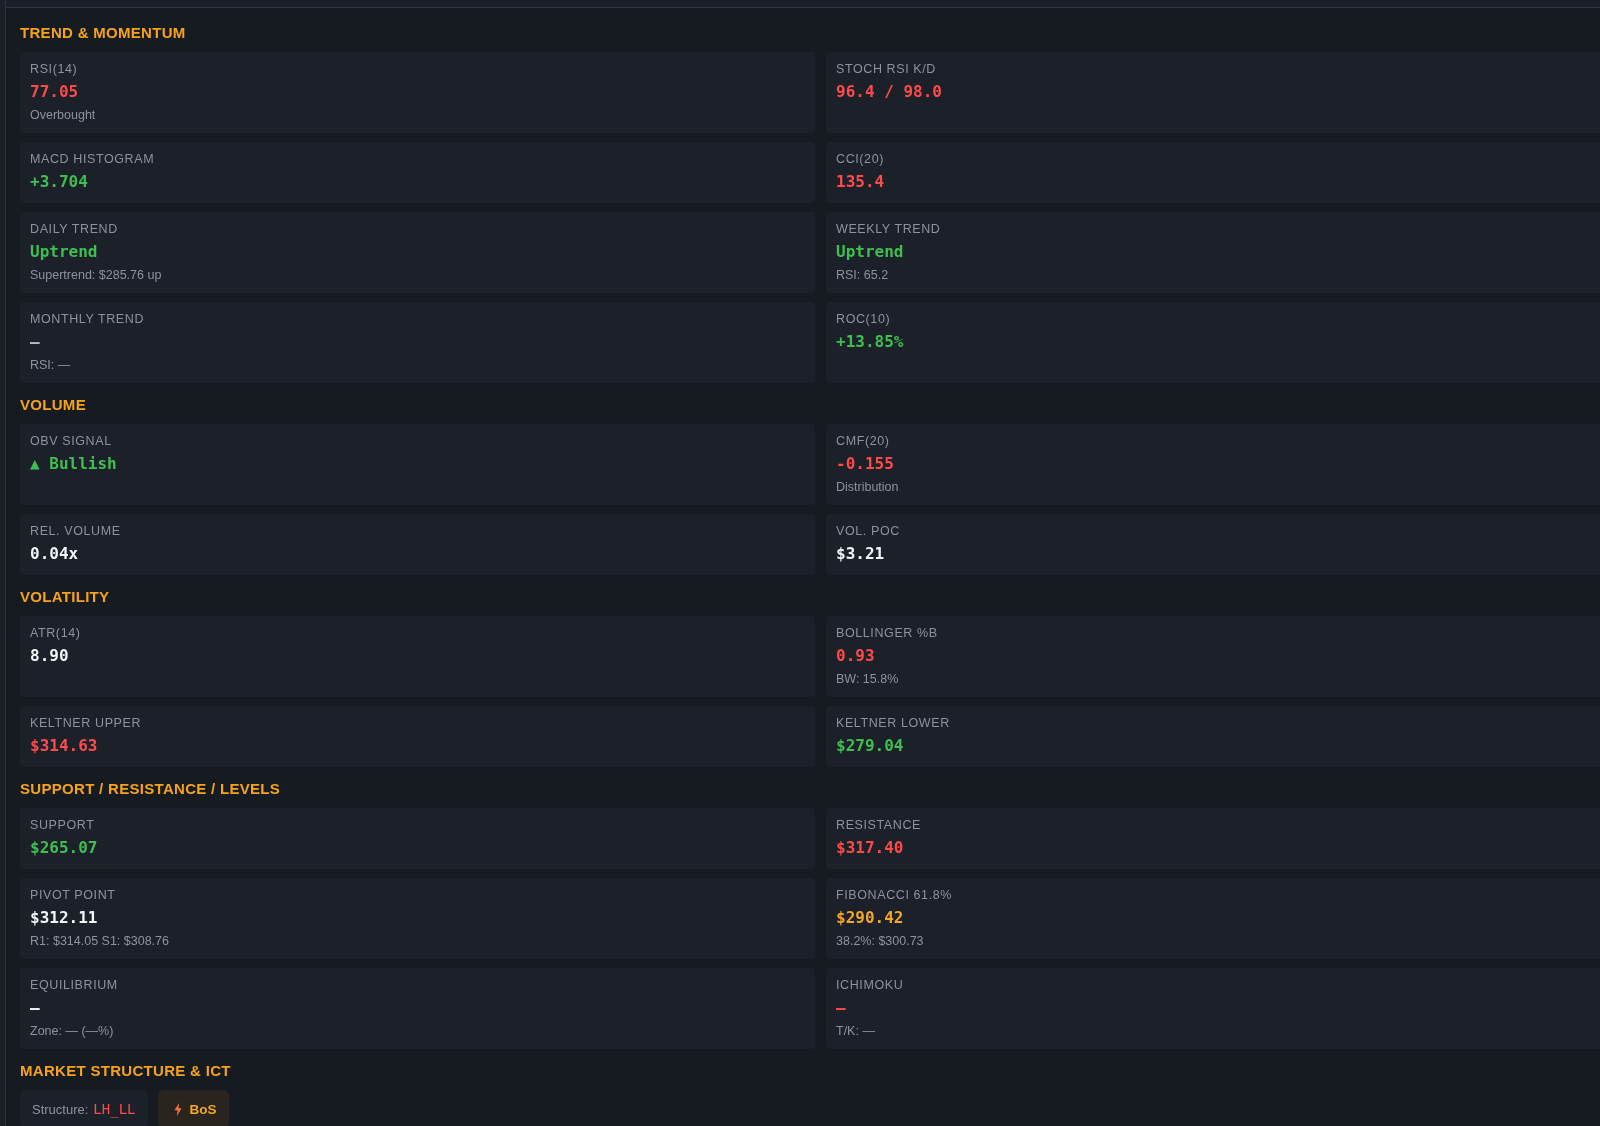 Image resolution: width=1600 pixels, height=1126 pixels. What do you see at coordinates (894, 895) in the screenshot?
I see `indicator-label: FIBONACCI 61.8%` at bounding box center [894, 895].